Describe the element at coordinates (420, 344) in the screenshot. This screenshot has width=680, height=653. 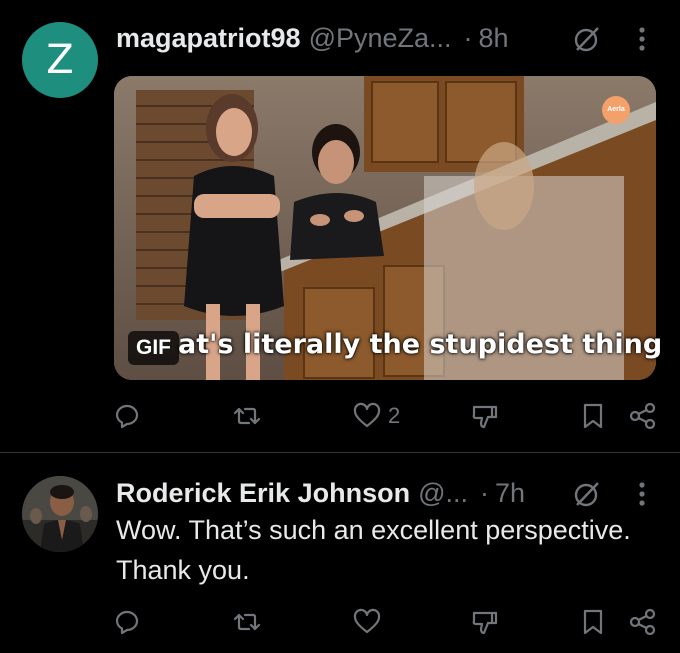
I see `gif-caption: at's literally the stupidest thing` at that location.